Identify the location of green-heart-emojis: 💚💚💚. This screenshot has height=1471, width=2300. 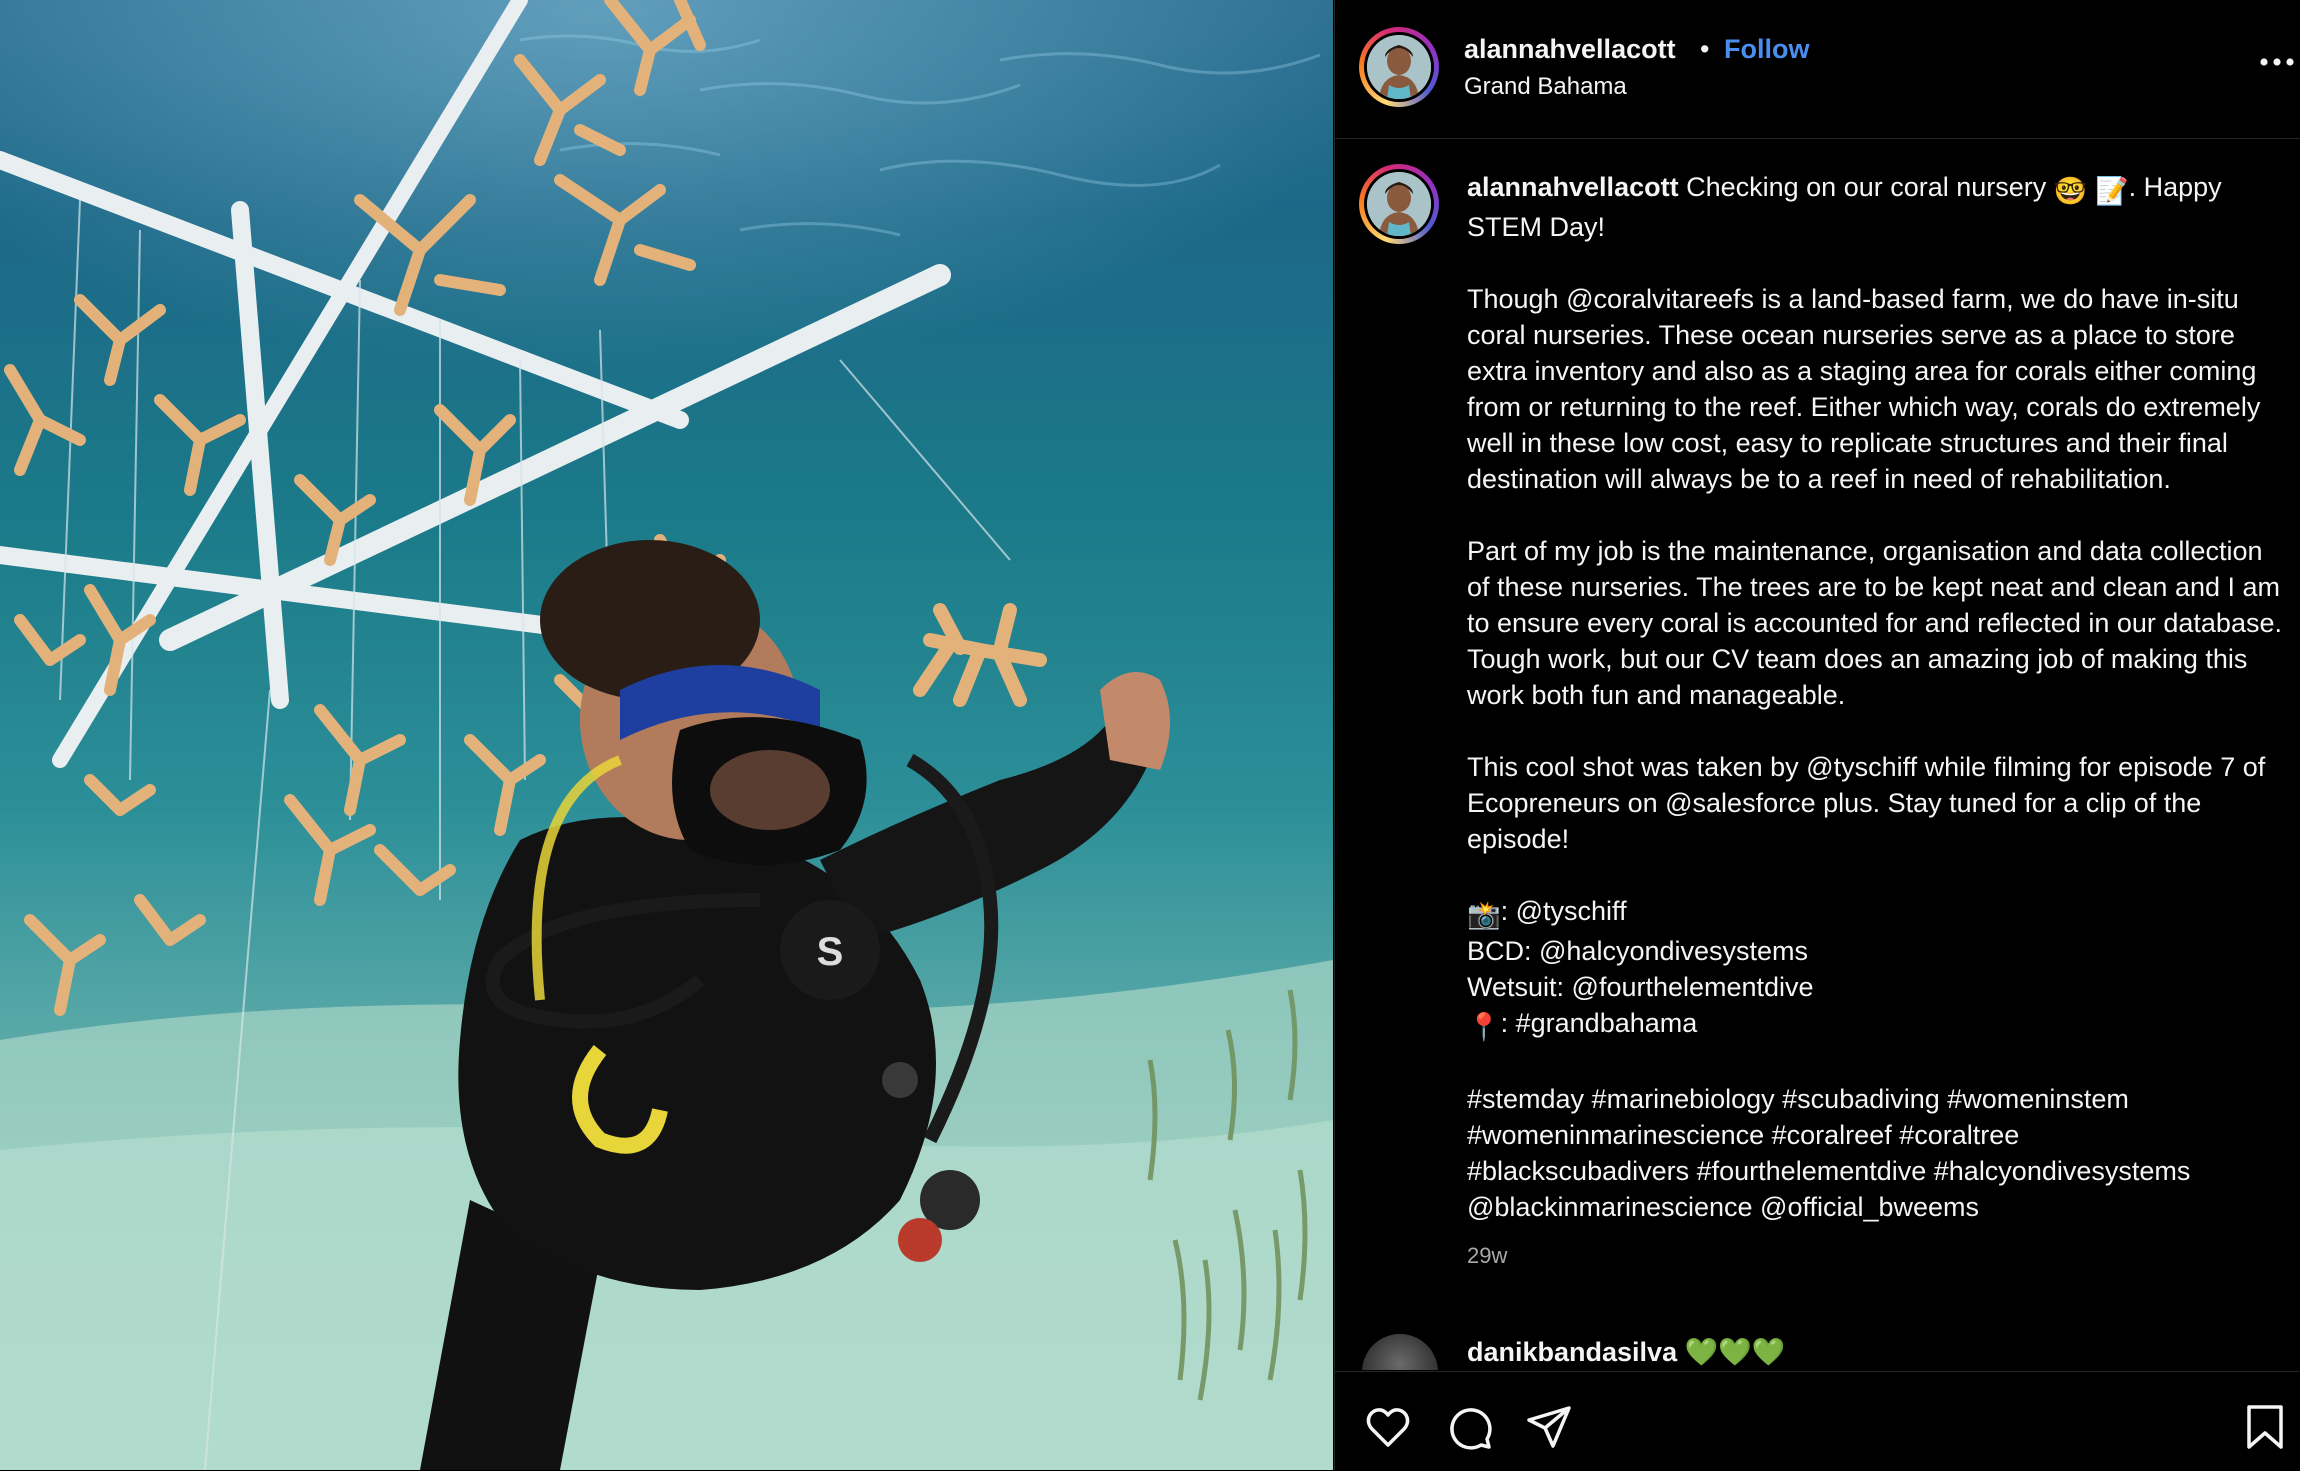
(1735, 1352).